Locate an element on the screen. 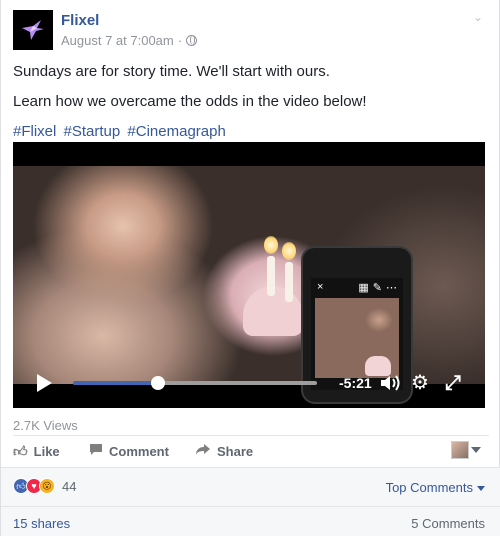  comment-label: Comment is located at coordinates (139, 451).